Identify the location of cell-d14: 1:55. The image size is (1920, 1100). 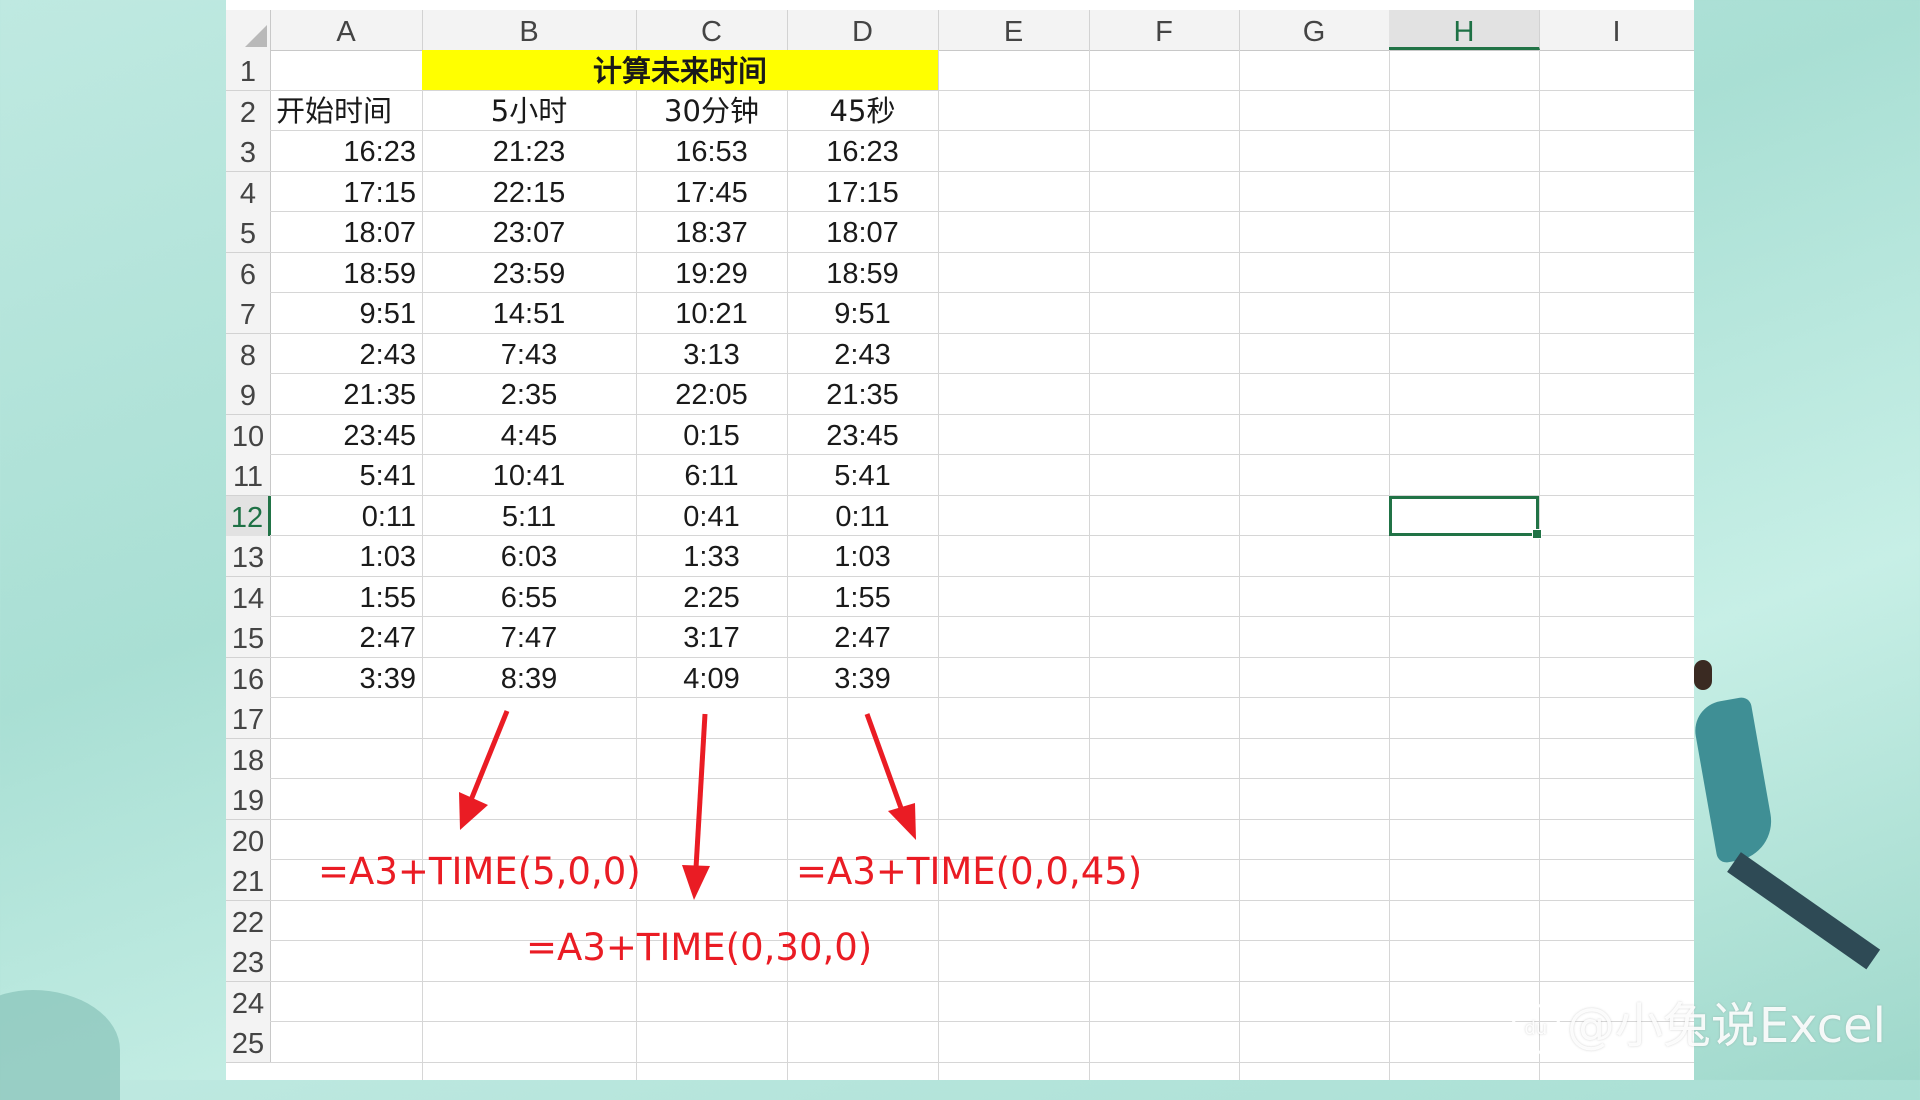
(862, 597).